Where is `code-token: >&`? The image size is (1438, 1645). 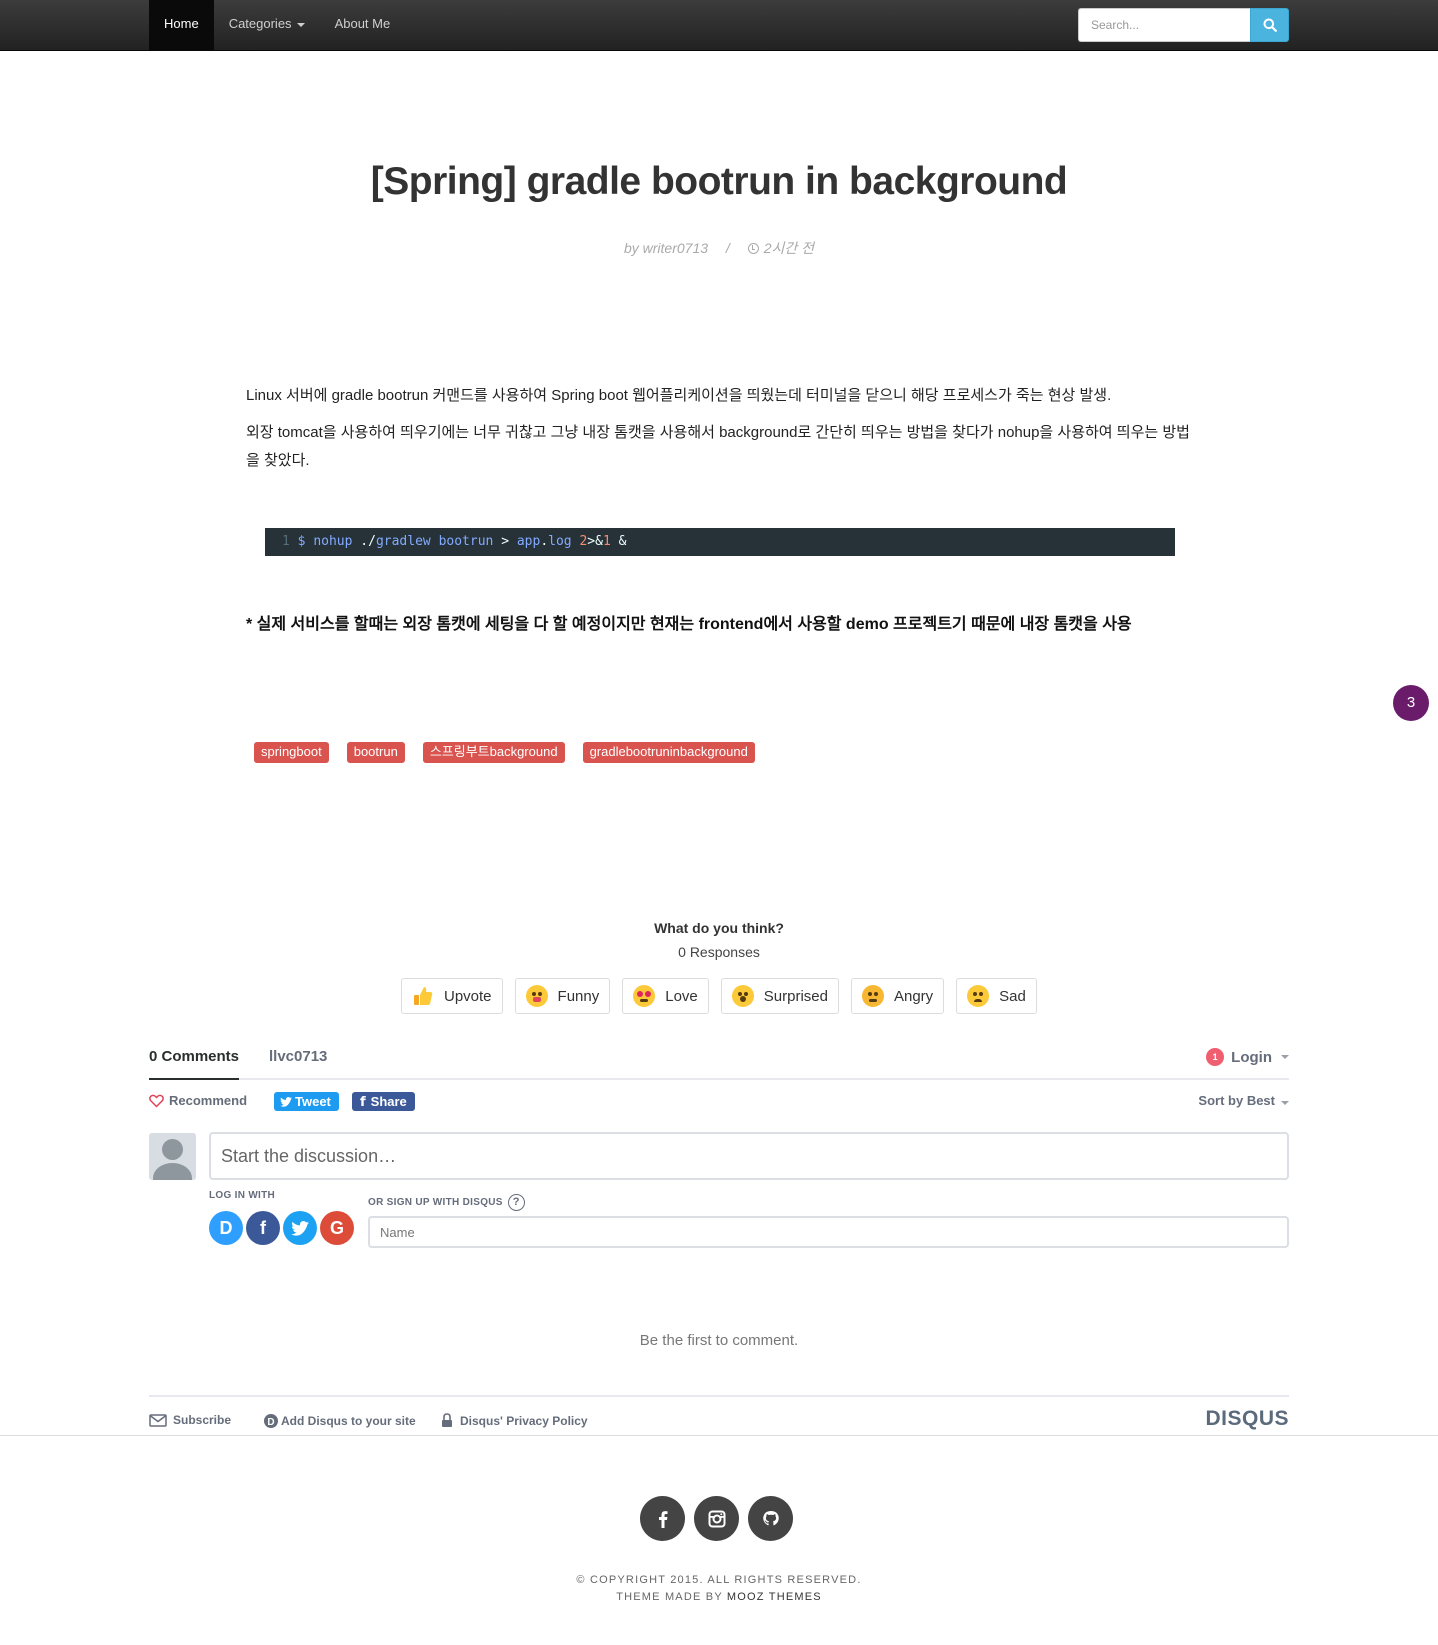 code-token: >& is located at coordinates (595, 541).